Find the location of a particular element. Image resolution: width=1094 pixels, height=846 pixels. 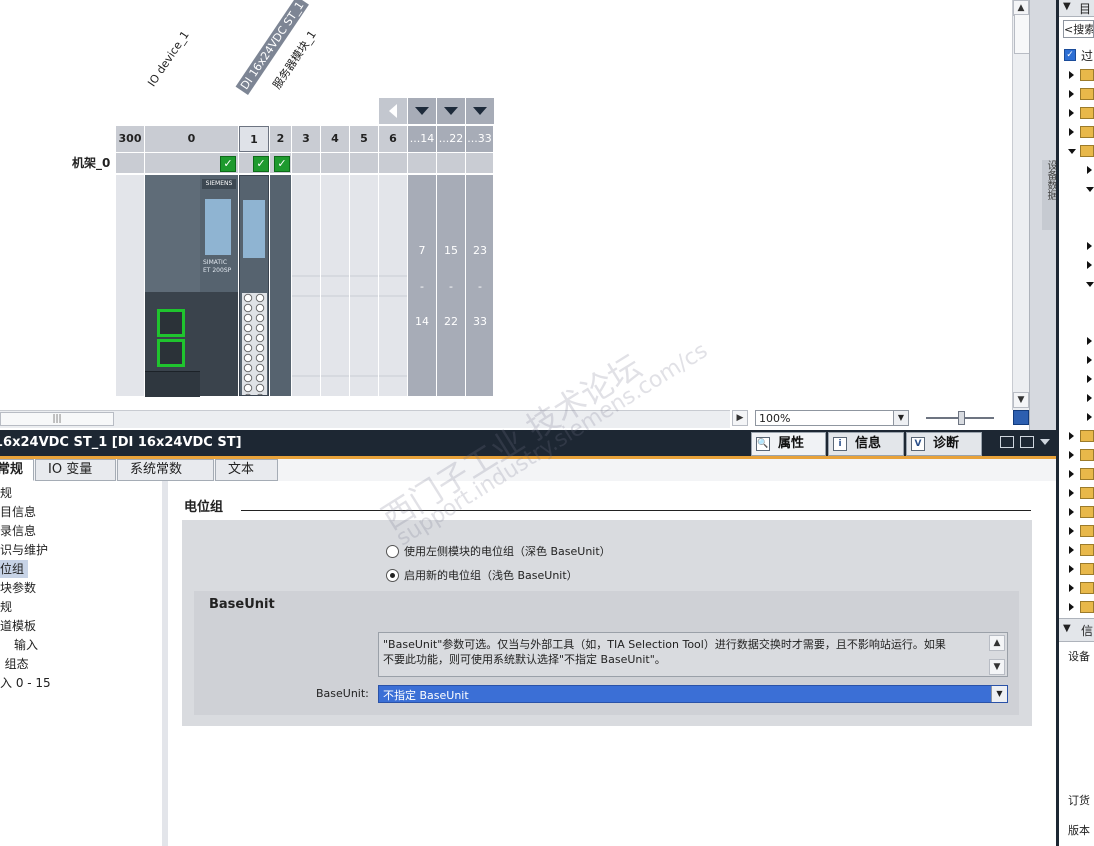

catalog-search-input: <搜索 is located at coordinates (1078, 29).